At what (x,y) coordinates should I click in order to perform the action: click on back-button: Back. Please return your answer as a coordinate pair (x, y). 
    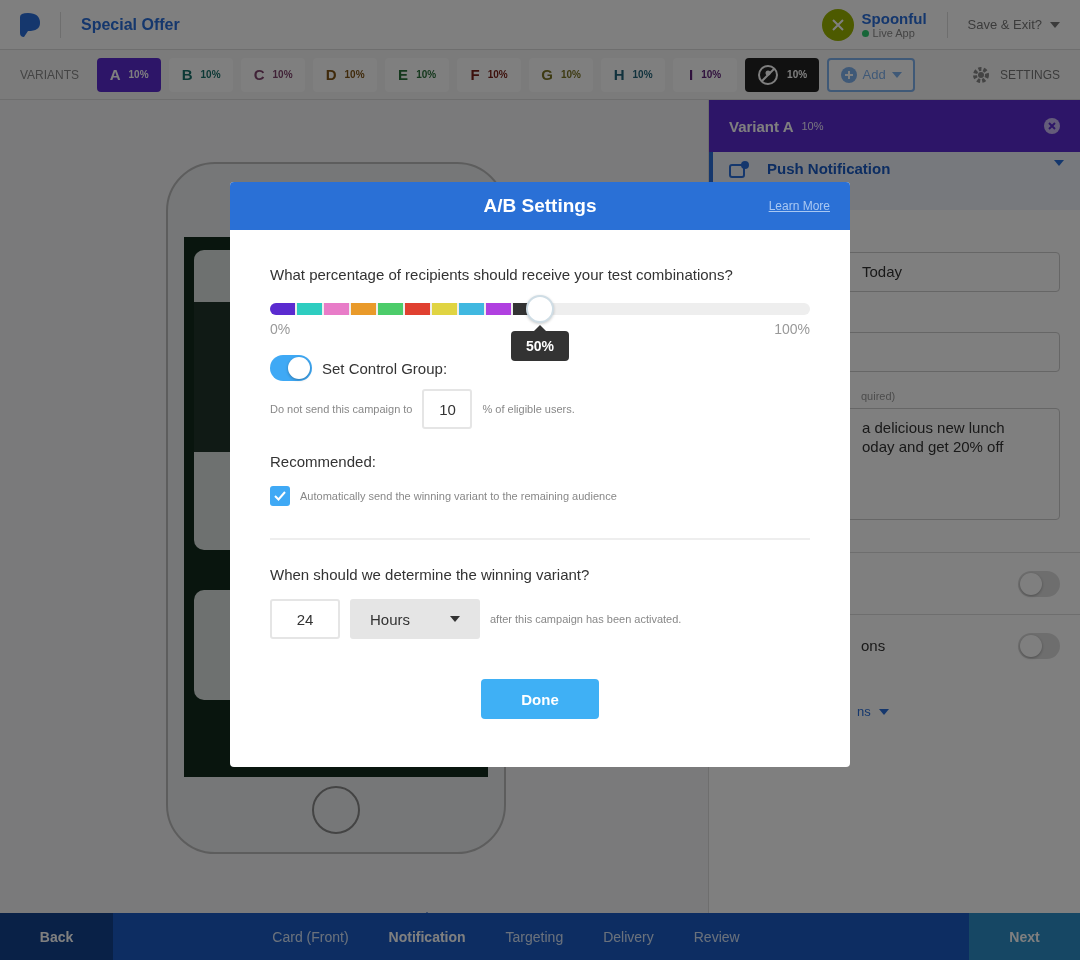
    Looking at the image, I should click on (56, 936).